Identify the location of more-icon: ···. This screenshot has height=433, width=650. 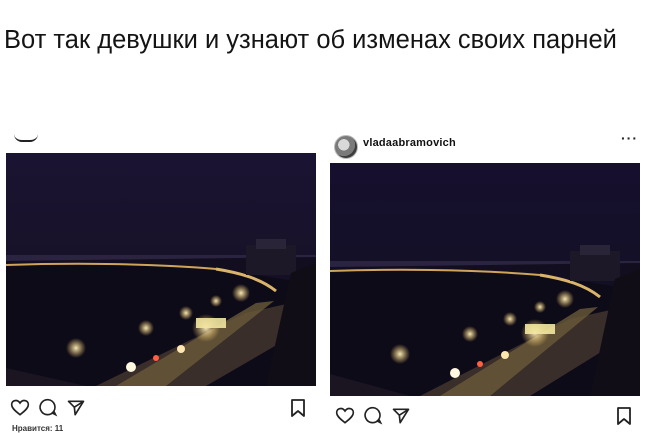
(629, 138).